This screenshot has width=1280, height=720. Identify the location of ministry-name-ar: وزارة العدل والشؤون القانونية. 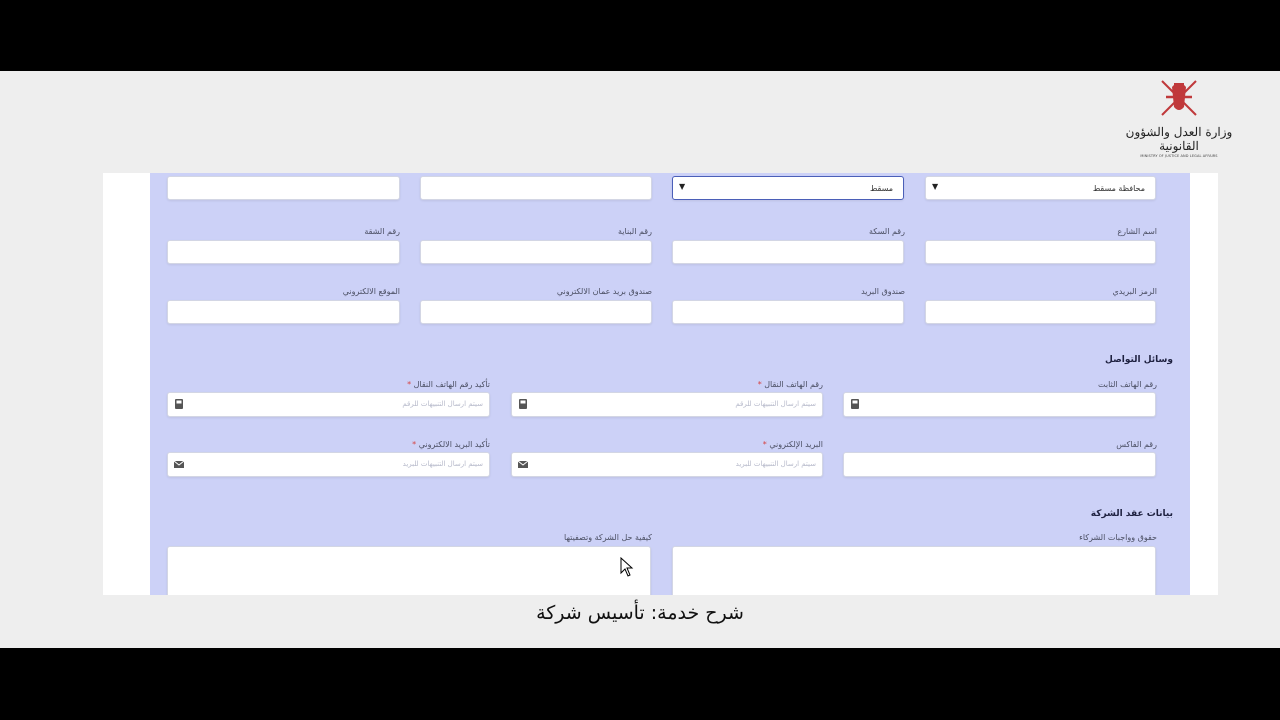
(1179, 139).